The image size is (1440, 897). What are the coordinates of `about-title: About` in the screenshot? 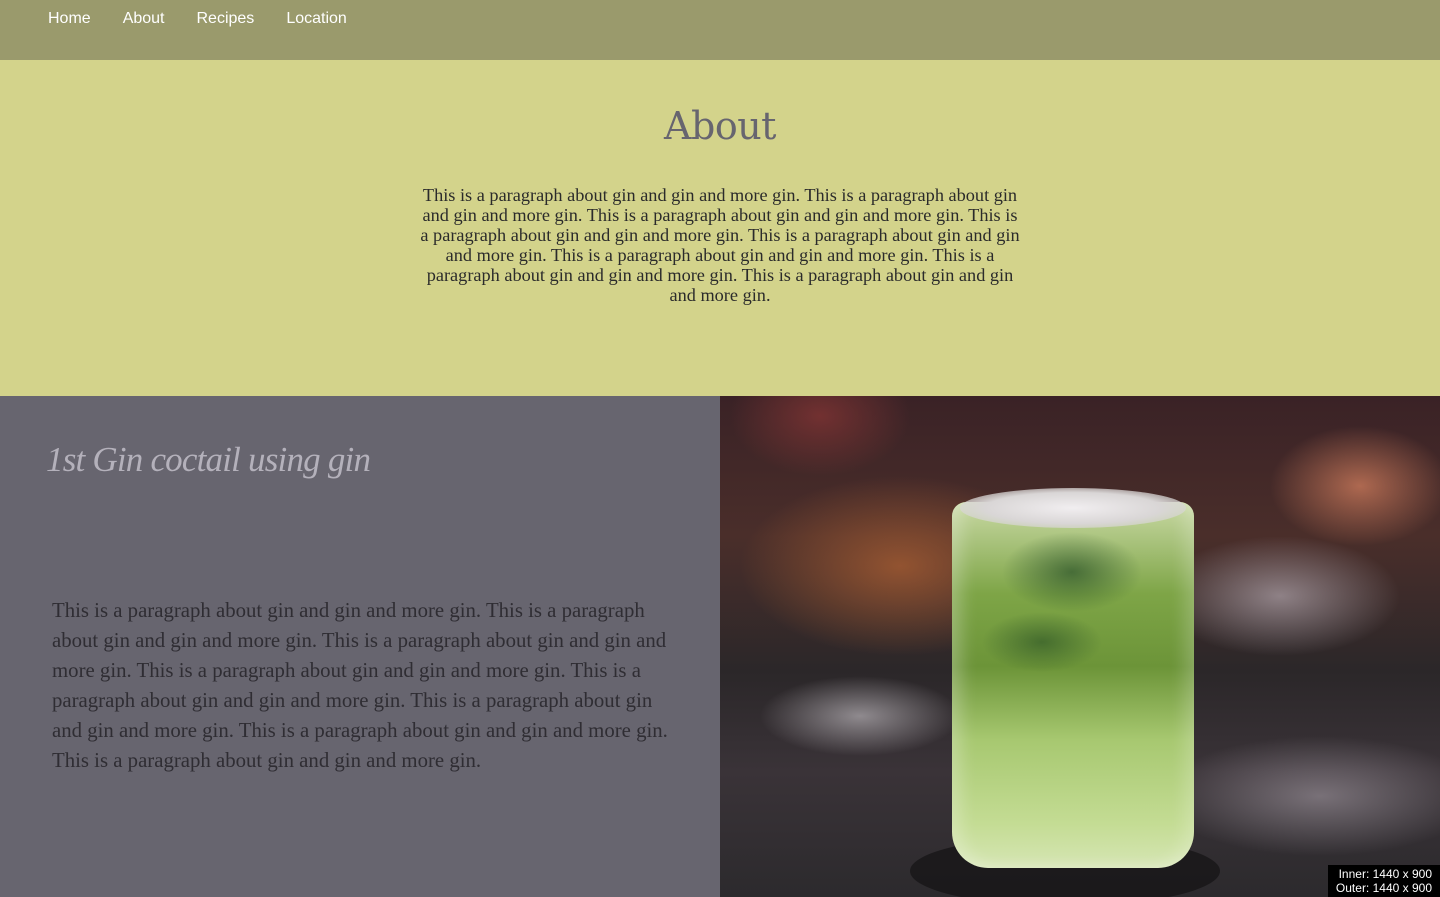 It's located at (720, 126).